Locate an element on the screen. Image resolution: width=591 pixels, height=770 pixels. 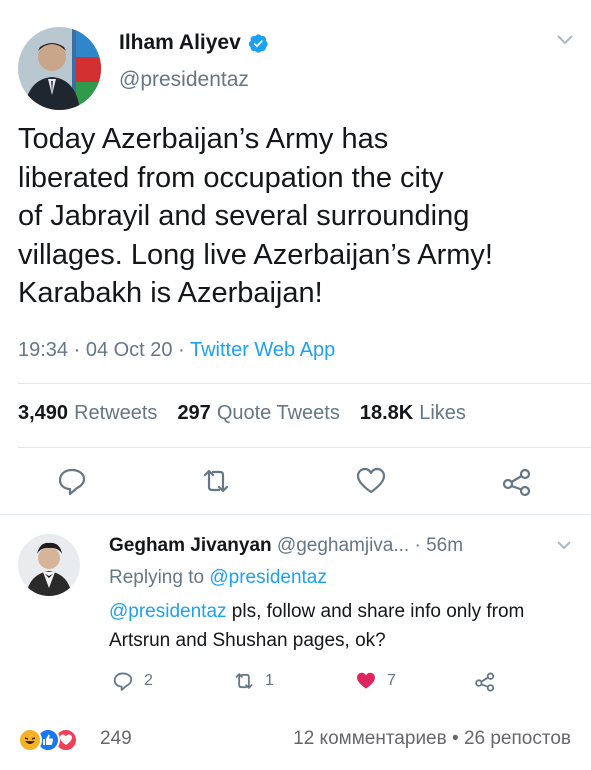
author-name-row: Ilham Aliyev is located at coordinates (194, 43).